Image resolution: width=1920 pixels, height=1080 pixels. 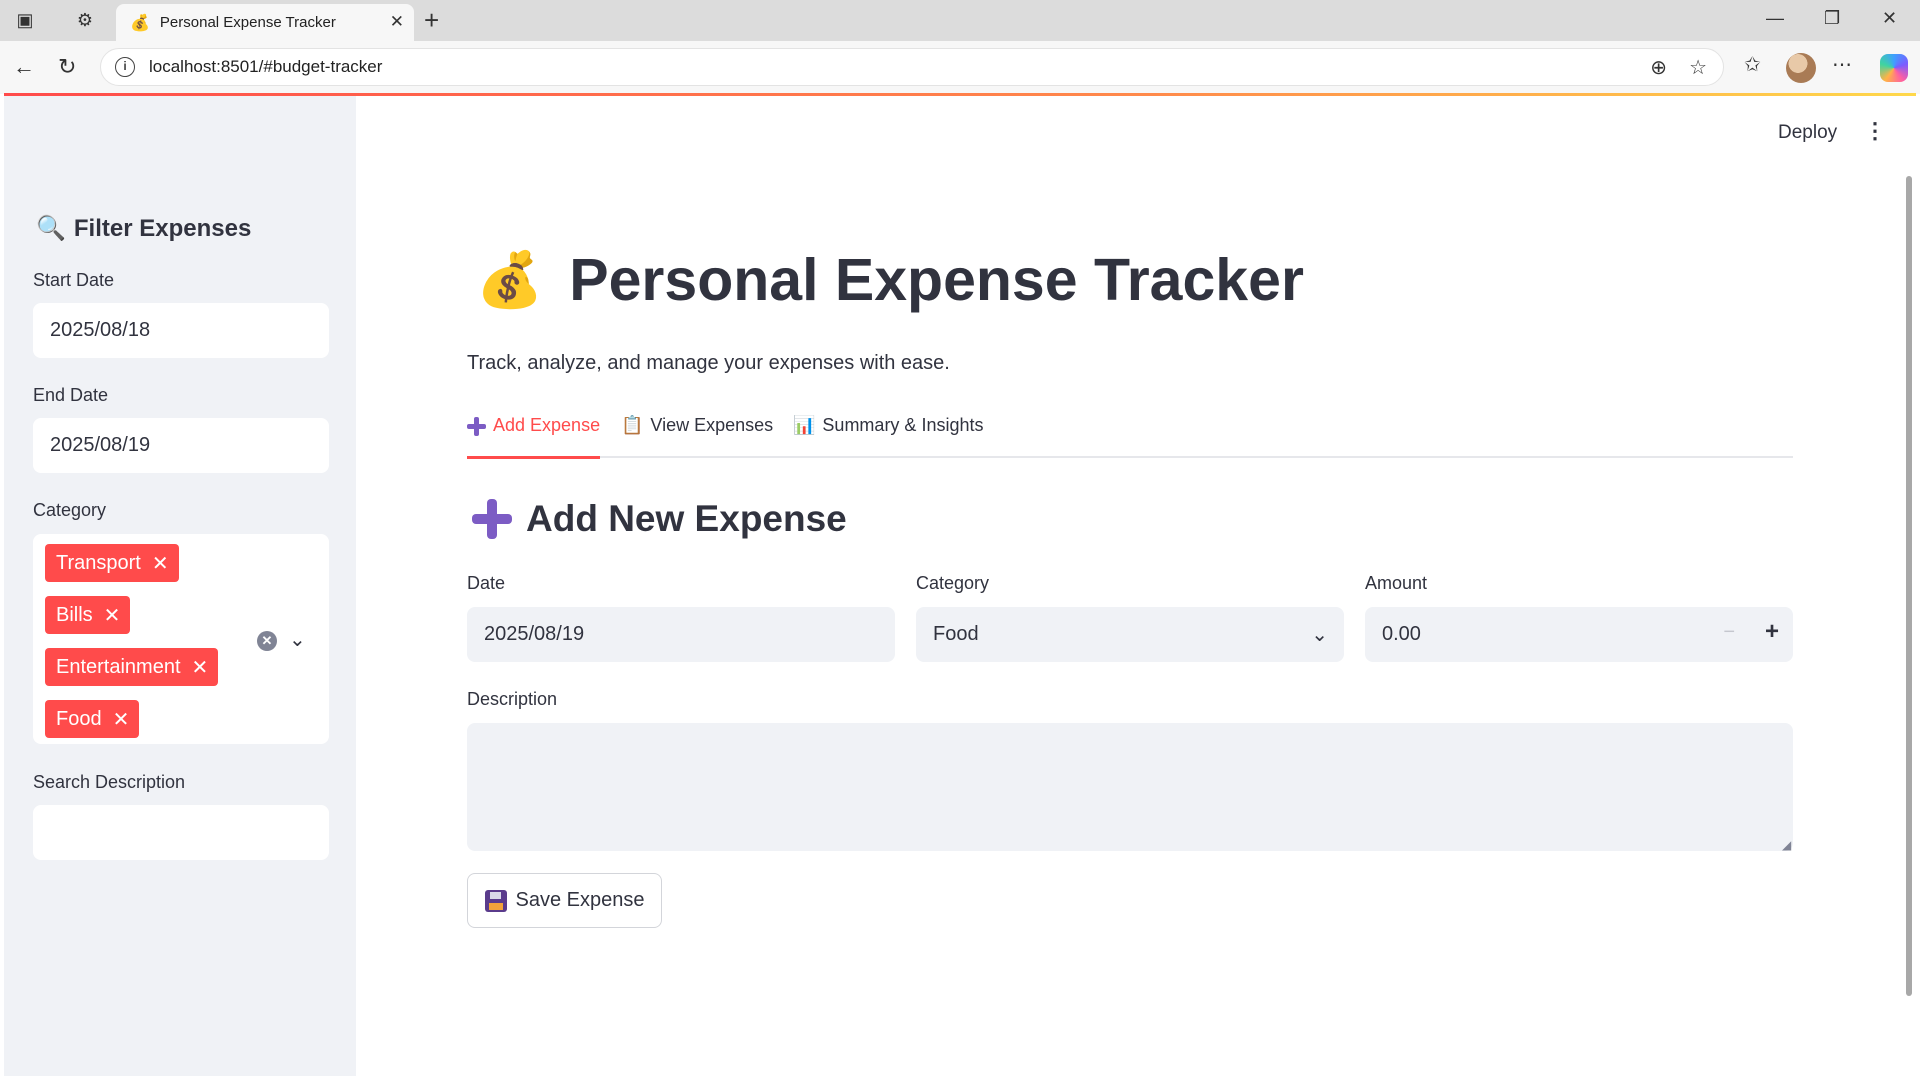 I want to click on sidebar-header-text: Filter Expenses, so click(x=162, y=228).